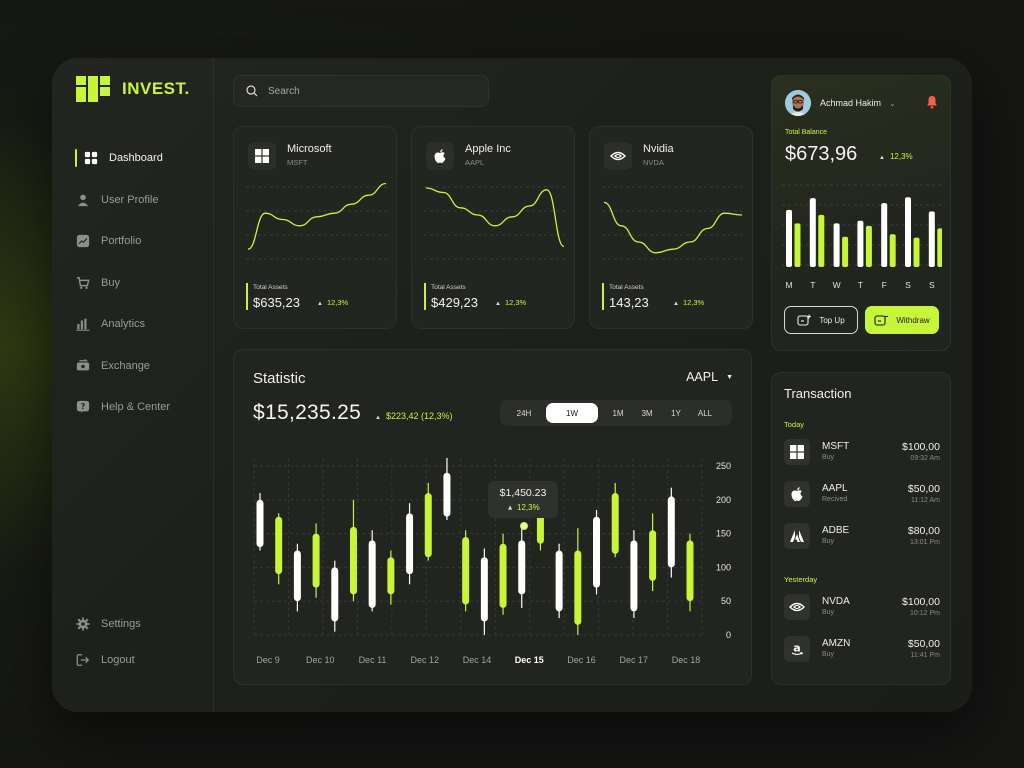  Describe the element at coordinates (801, 579) in the screenshot. I see `transaction-group-label: Yesterday` at that location.